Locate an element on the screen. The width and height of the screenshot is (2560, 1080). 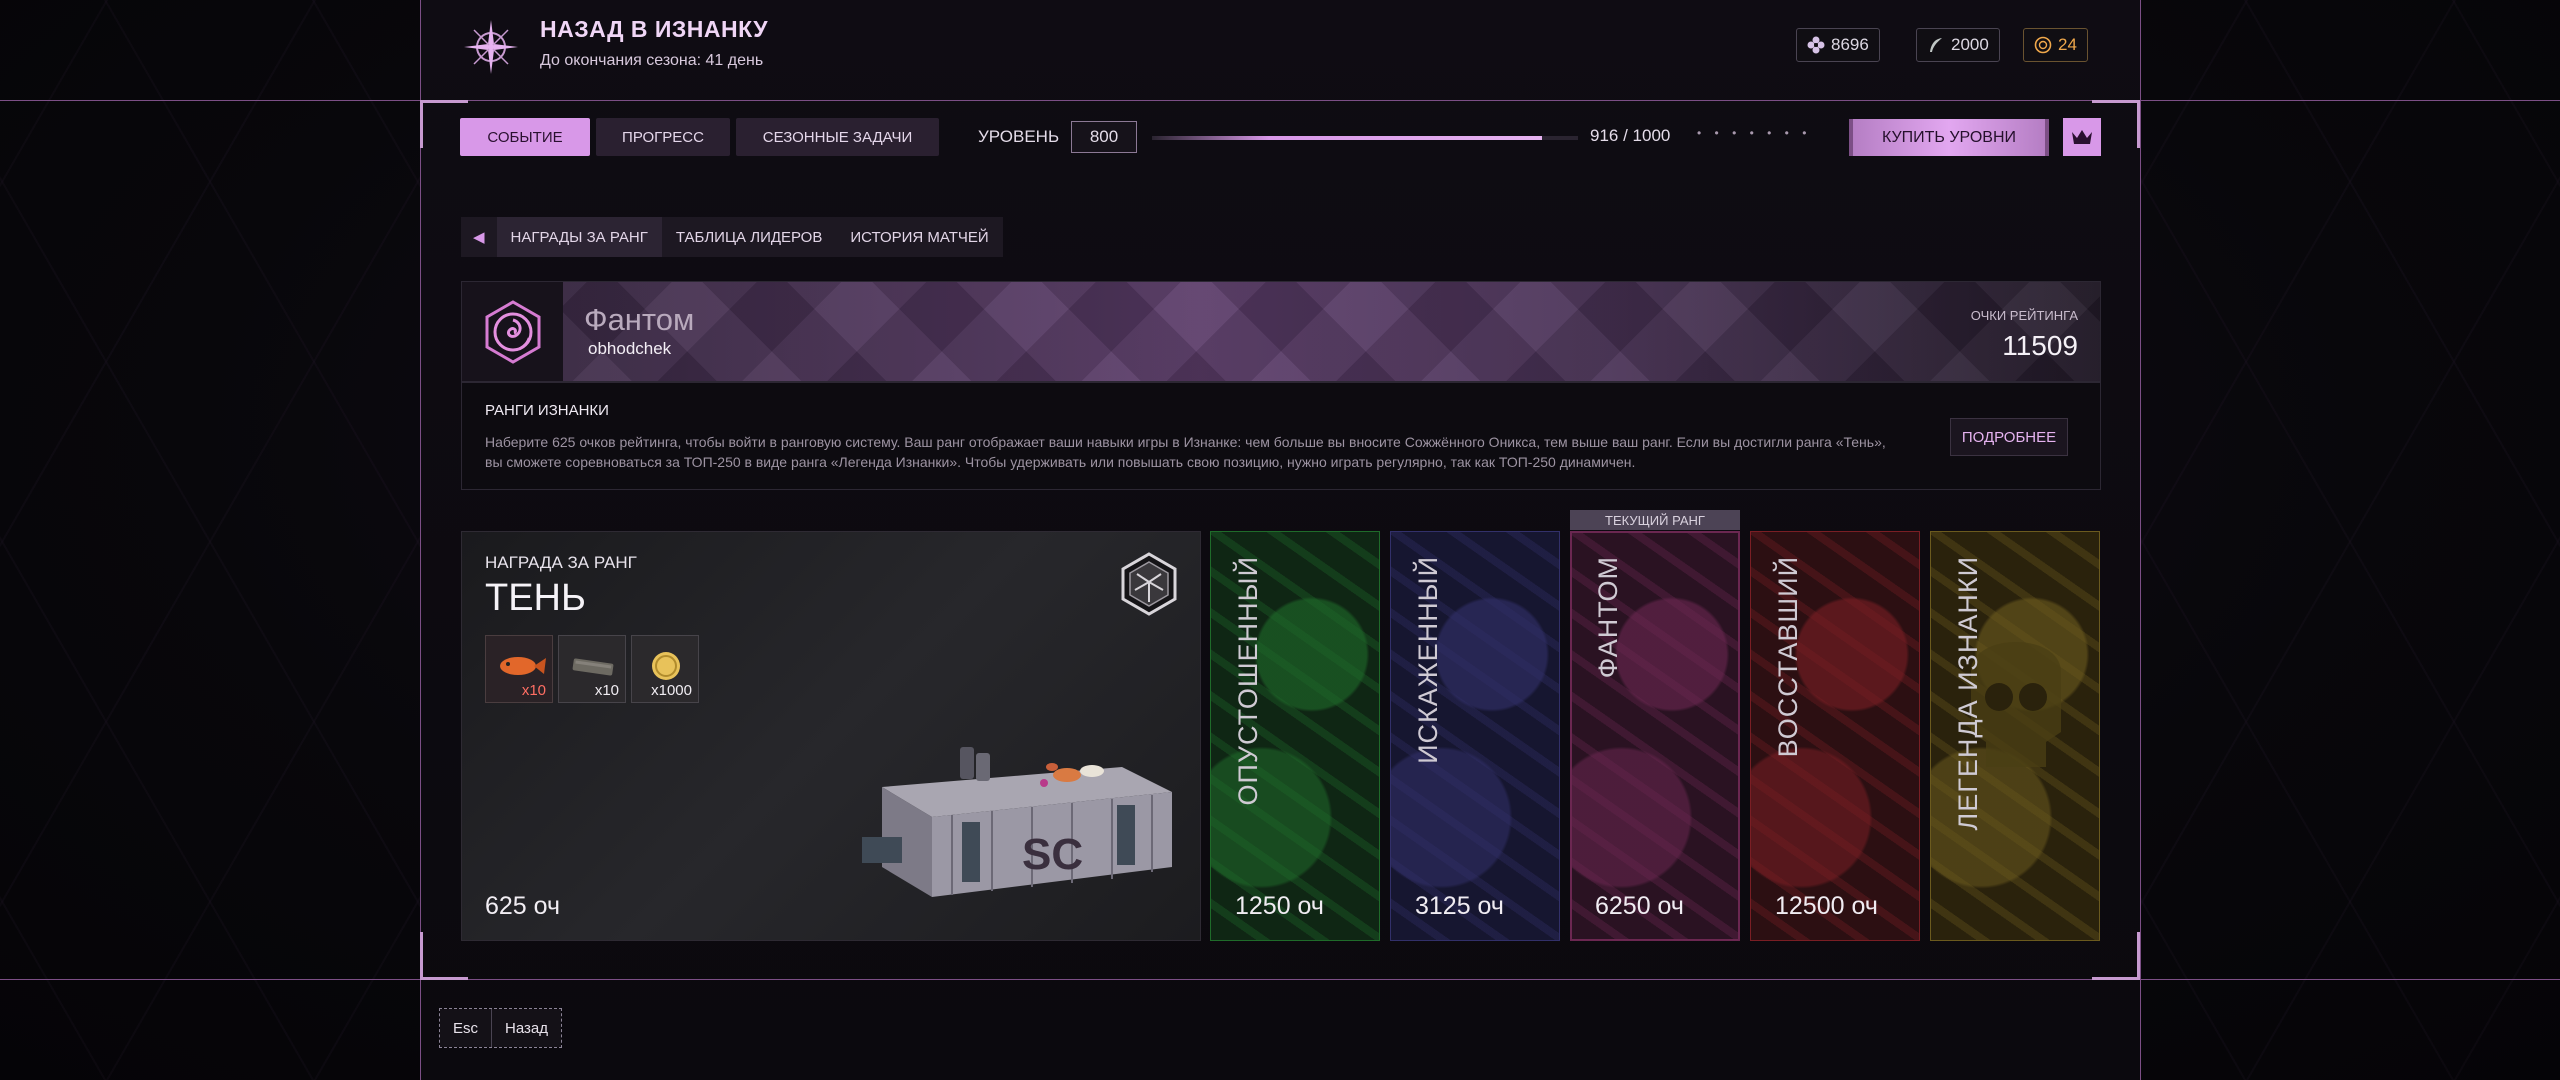
rank-column-points: 3125 оч is located at coordinates (1459, 906).